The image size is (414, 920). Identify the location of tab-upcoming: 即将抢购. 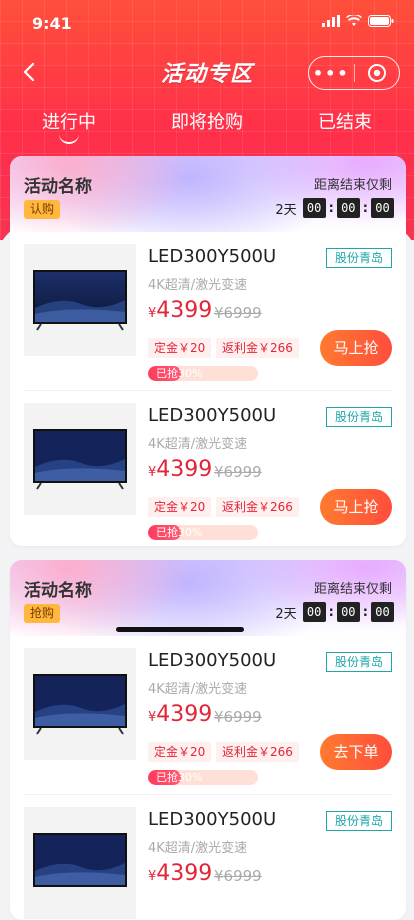
(207, 128).